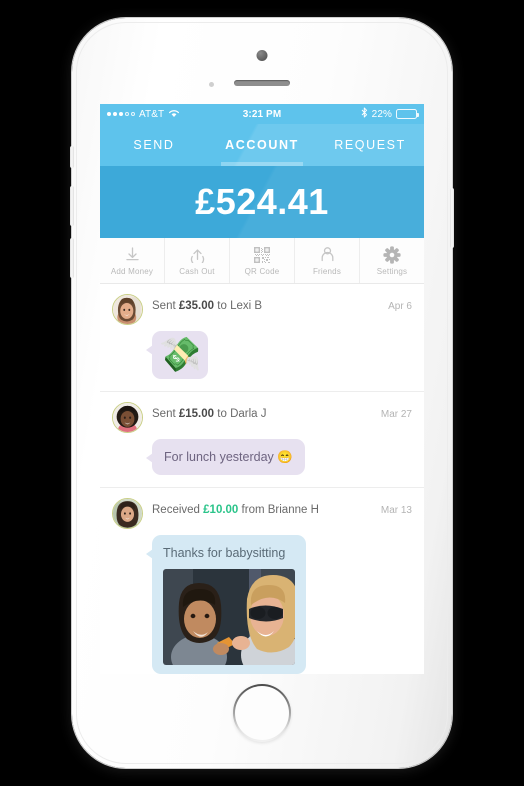  What do you see at coordinates (407, 114) in the screenshot?
I see `battery-icon` at bounding box center [407, 114].